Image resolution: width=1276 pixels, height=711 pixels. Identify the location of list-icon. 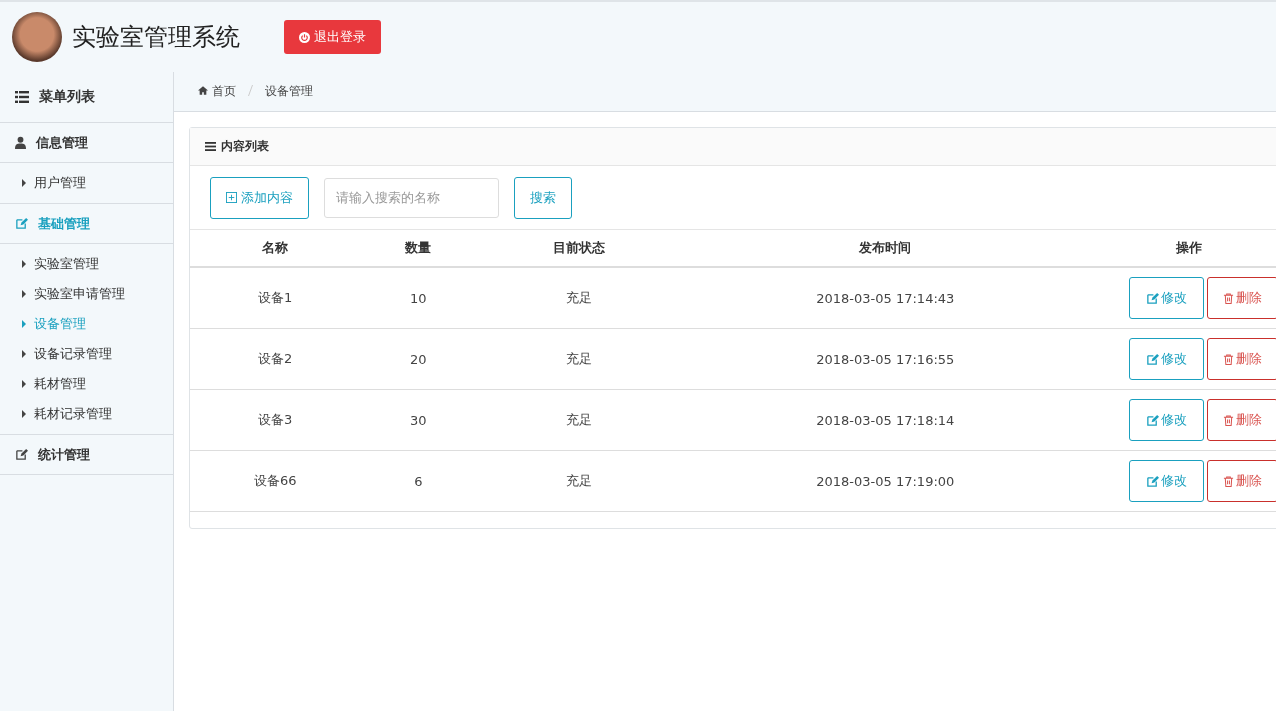
(22, 97).